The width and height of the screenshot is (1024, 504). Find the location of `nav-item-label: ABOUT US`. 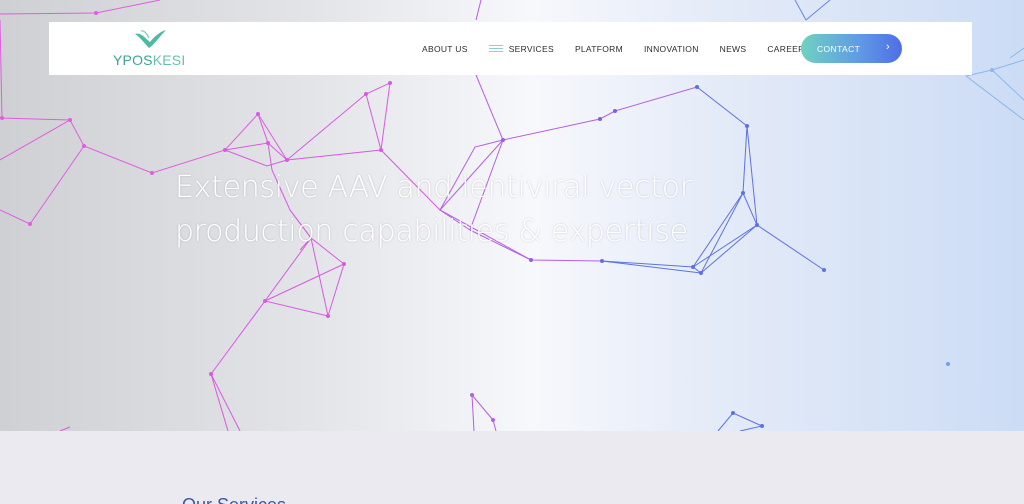

nav-item-label: ABOUT US is located at coordinates (445, 48).